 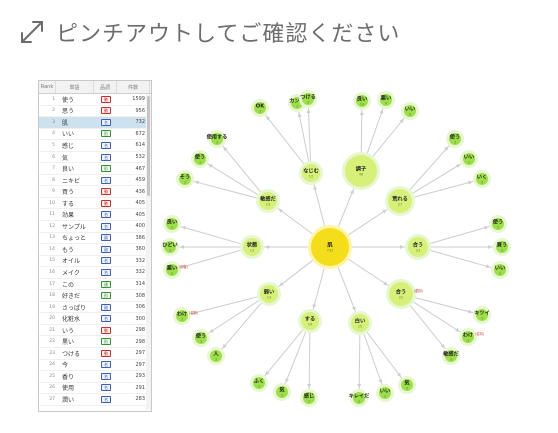 I want to click on table-row: 16 メイク 名 332, so click(x=95, y=273).